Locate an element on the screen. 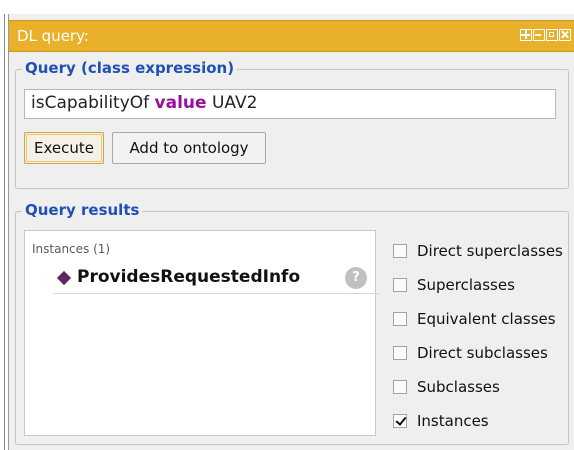 The height and width of the screenshot is (450, 574). option-label: Instances is located at coordinates (453, 421).